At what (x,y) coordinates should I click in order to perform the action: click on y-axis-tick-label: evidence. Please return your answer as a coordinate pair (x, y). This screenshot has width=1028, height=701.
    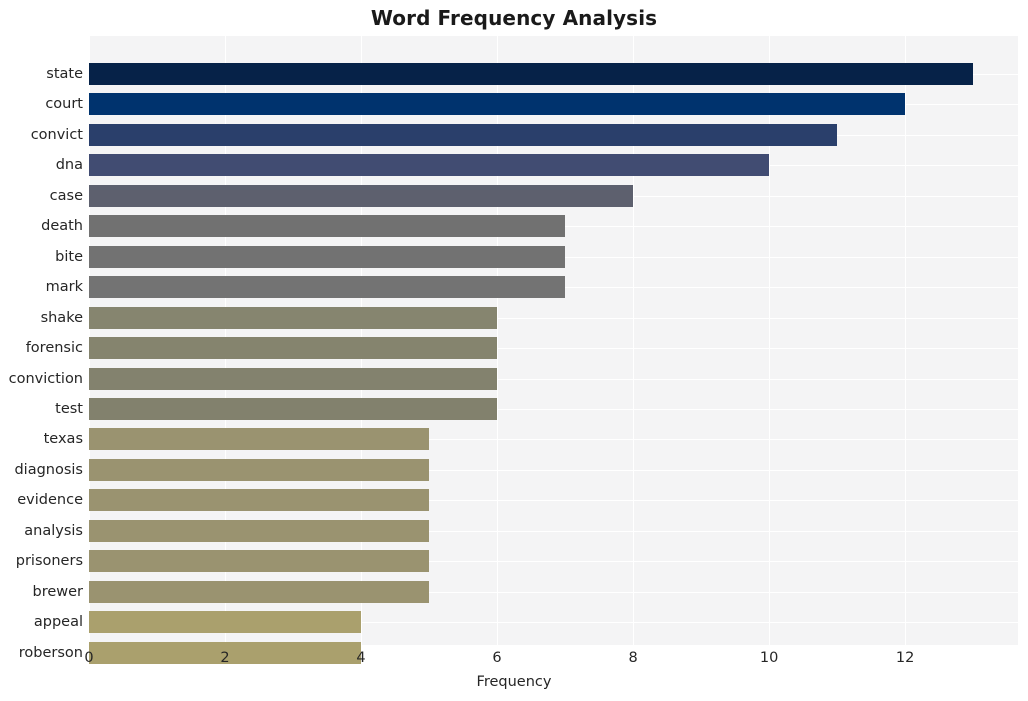
    Looking at the image, I should click on (50, 500).